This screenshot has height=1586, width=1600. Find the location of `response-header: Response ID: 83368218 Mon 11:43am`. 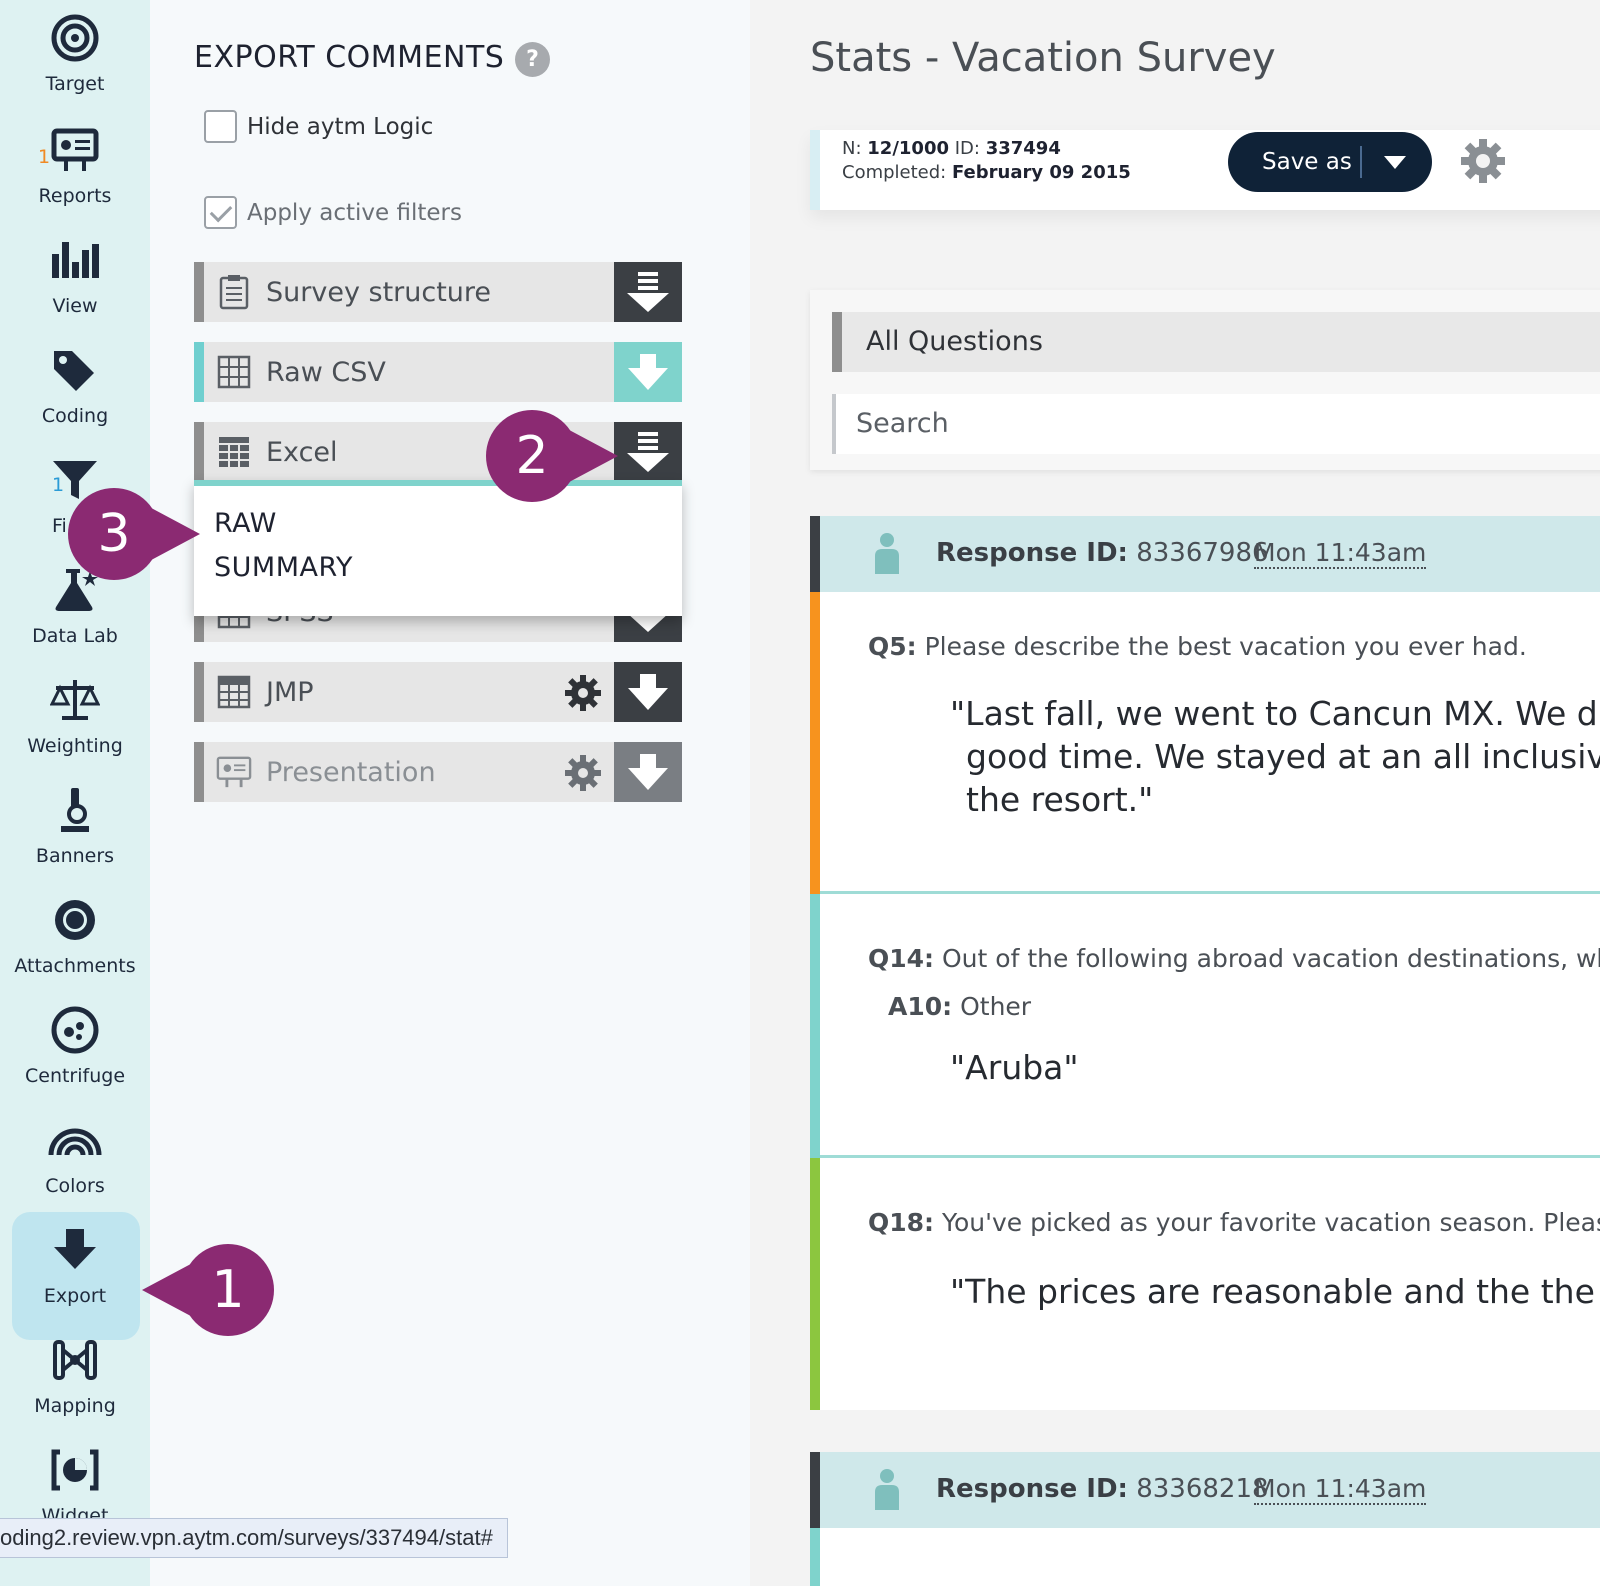

response-header: Response ID: 83368218 Mon 11:43am is located at coordinates (1205, 1490).